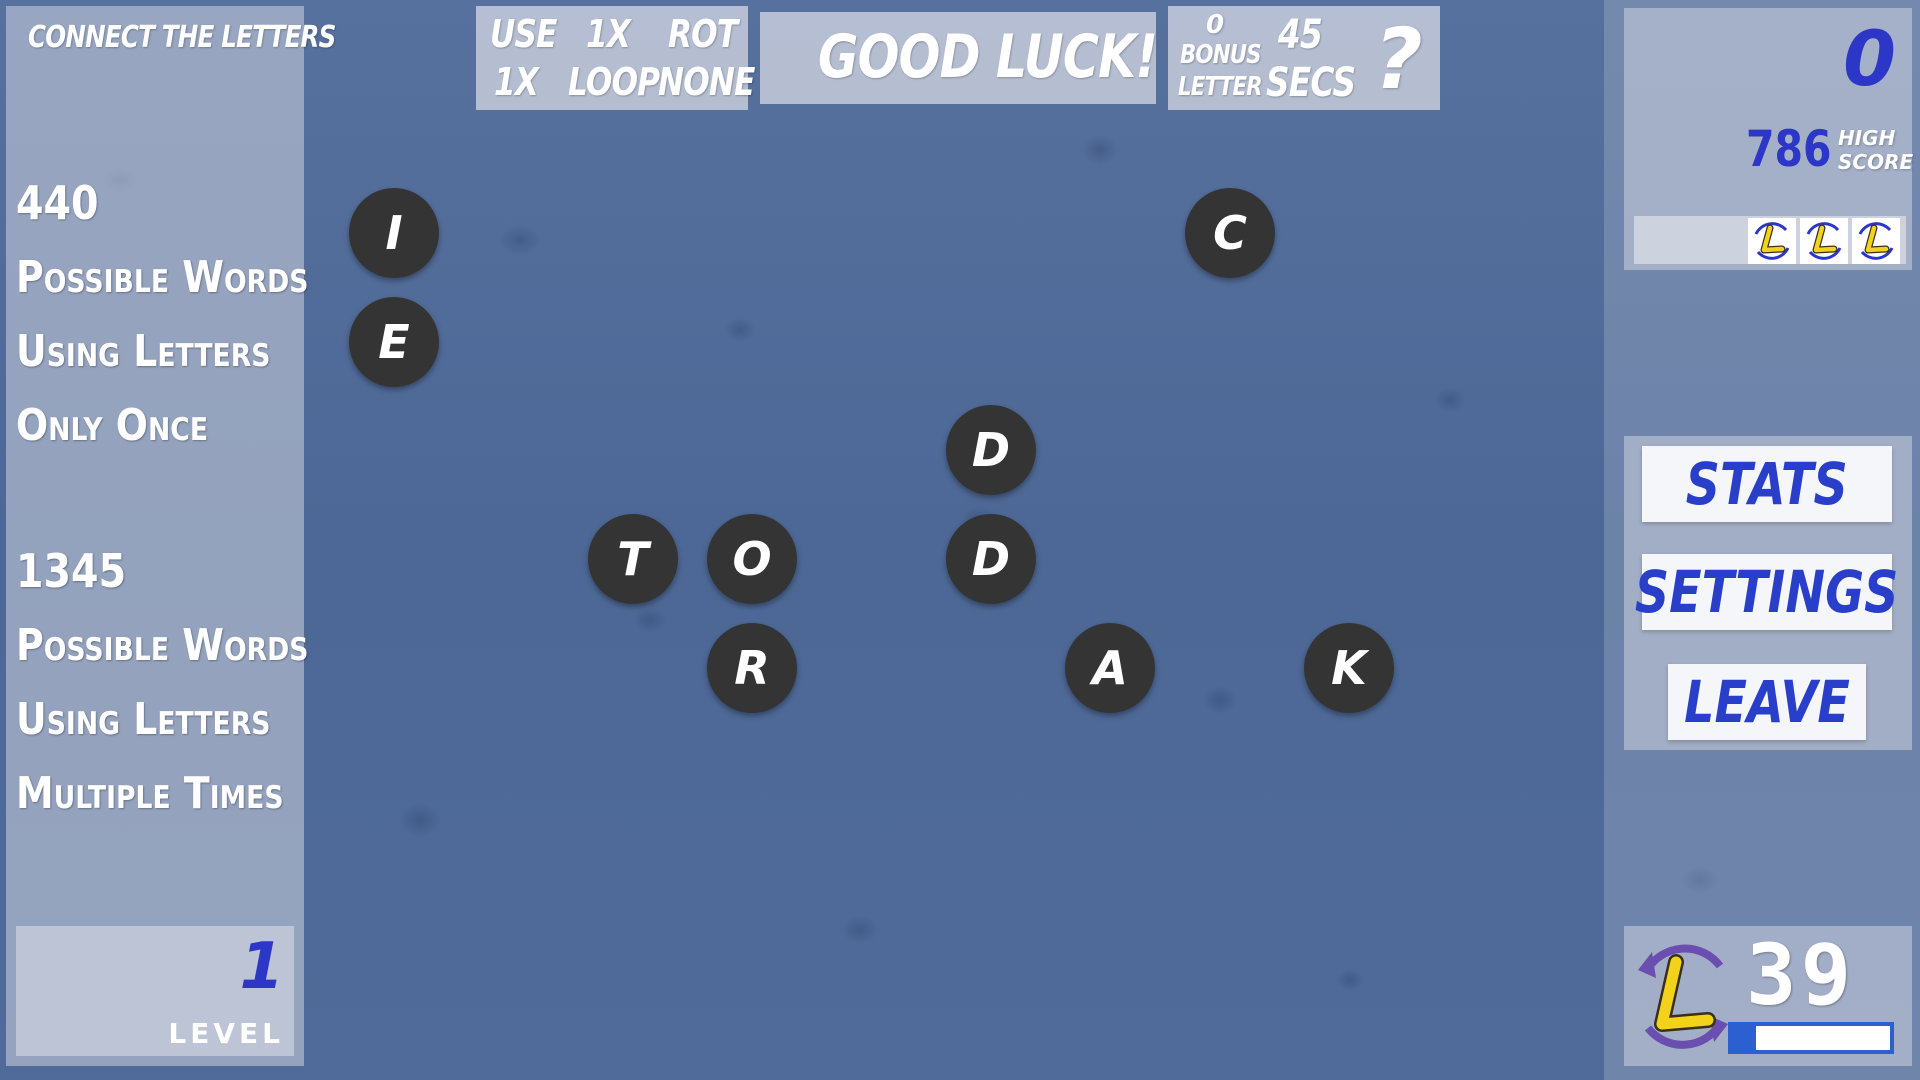  I want to click on use-value-2-text: 1X, so click(516, 82).